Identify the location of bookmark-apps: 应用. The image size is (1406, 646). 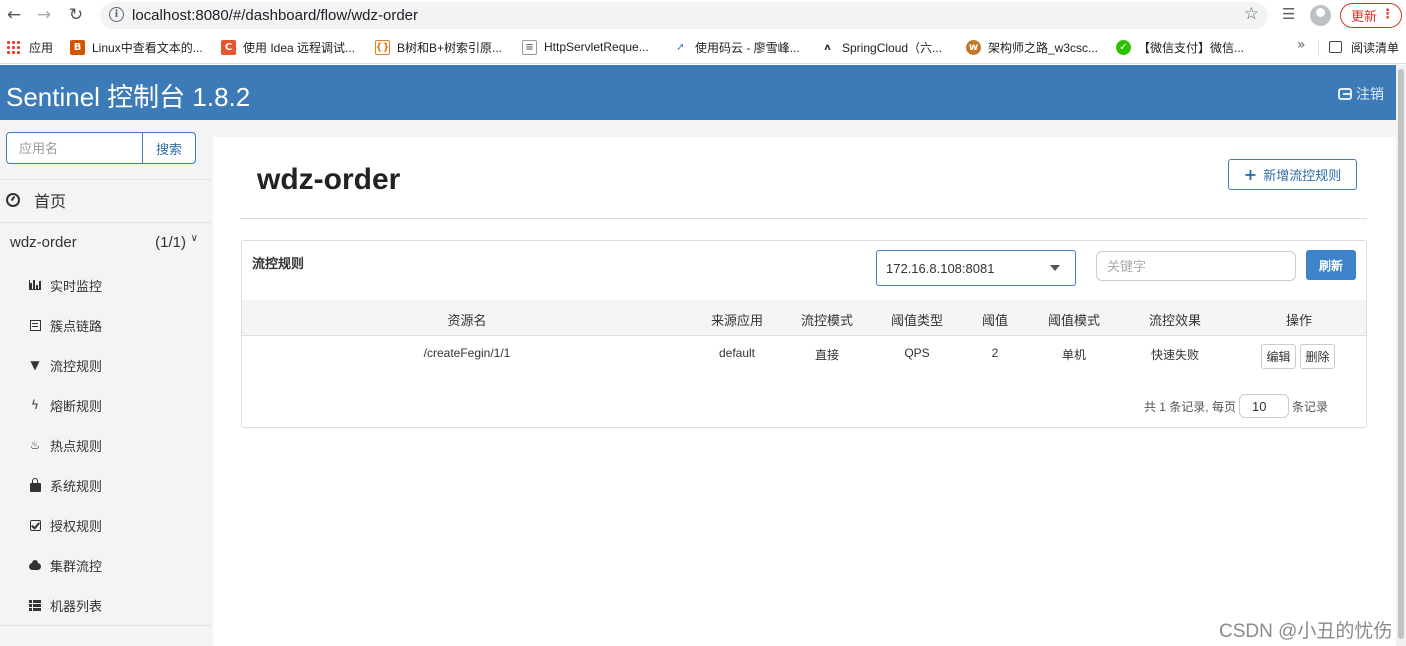
(29, 47).